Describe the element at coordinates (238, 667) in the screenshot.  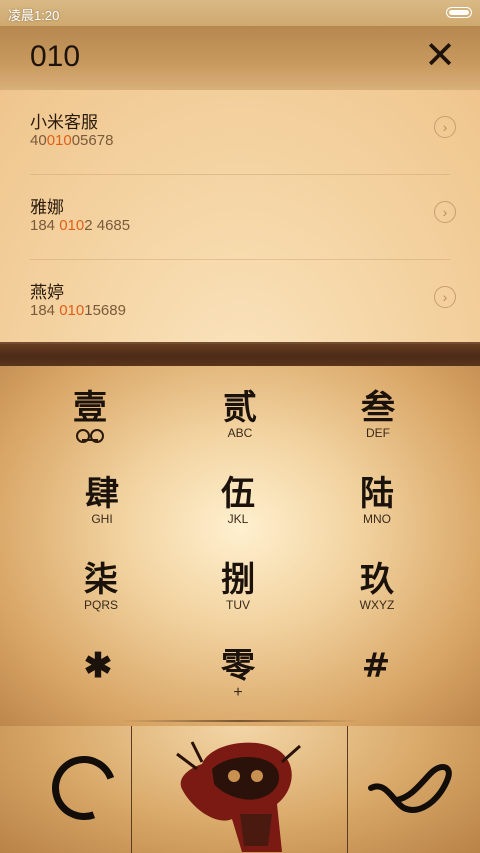
I see `key-0: 零 +` at that location.